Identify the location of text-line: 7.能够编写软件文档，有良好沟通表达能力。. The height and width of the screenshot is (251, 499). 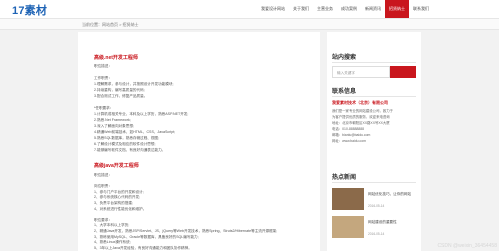
(130, 150).